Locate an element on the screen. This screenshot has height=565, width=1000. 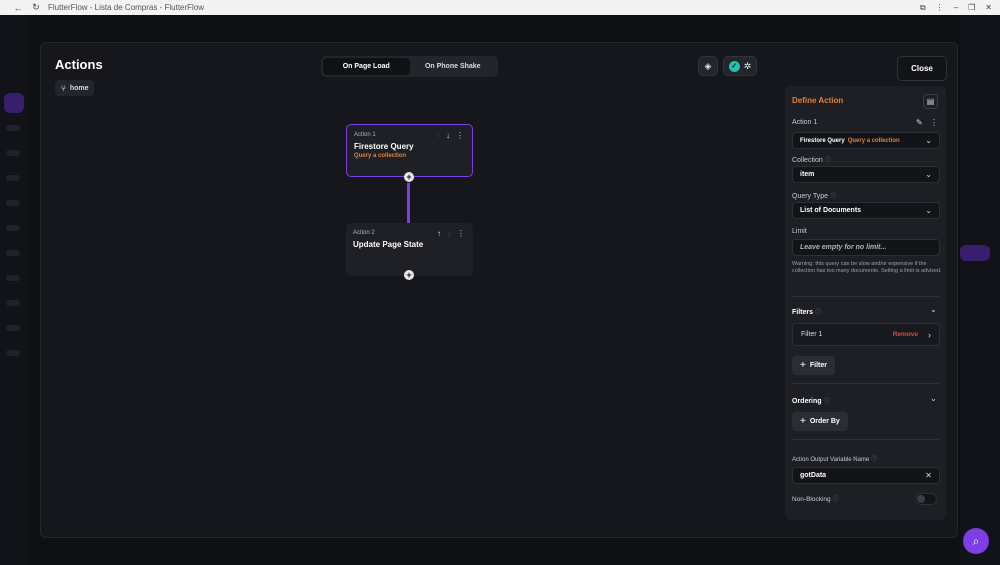
action-more-icon: ⋮ is located at coordinates (934, 122).